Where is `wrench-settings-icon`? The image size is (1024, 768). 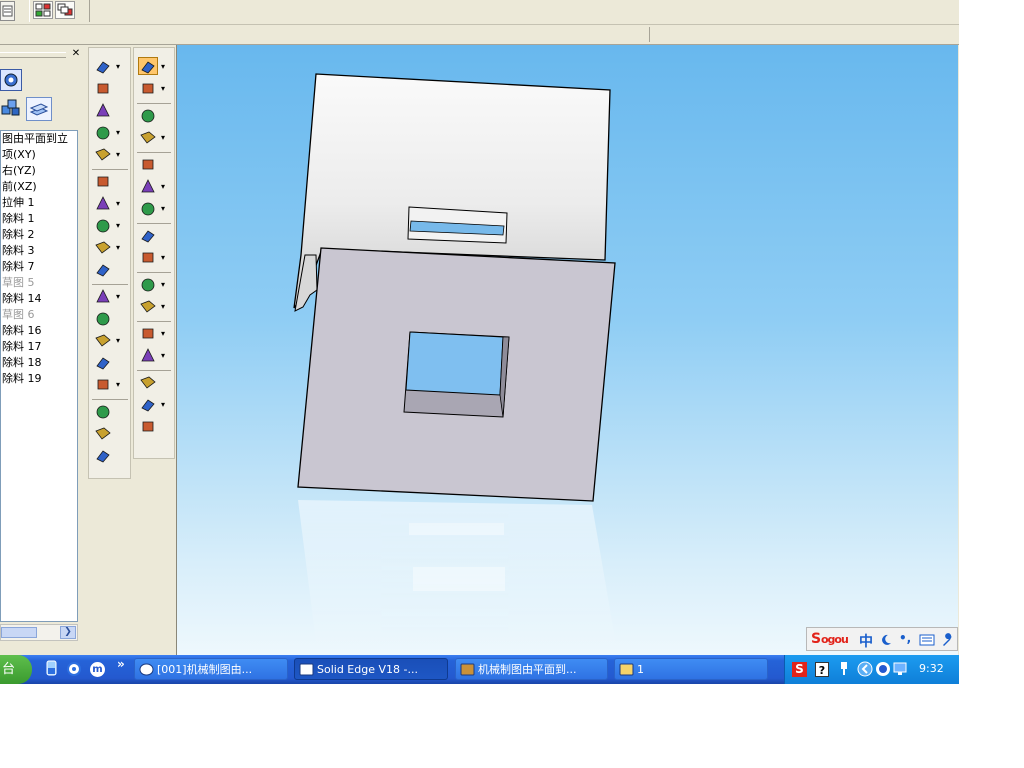
wrench-settings-icon is located at coordinates (947, 640).